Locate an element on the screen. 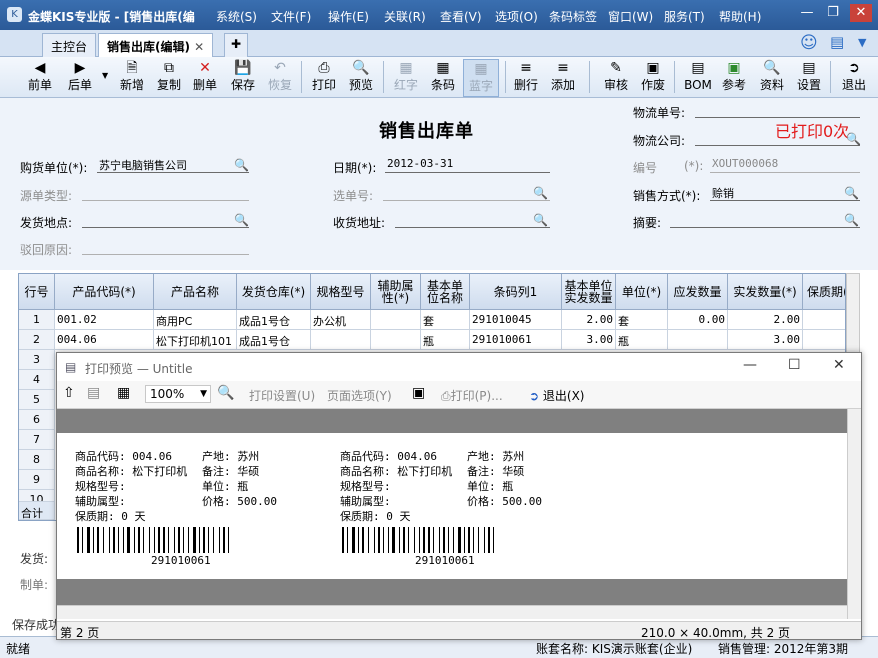  zoom-magnifier-icon: 🔍 is located at coordinates (225, 393).